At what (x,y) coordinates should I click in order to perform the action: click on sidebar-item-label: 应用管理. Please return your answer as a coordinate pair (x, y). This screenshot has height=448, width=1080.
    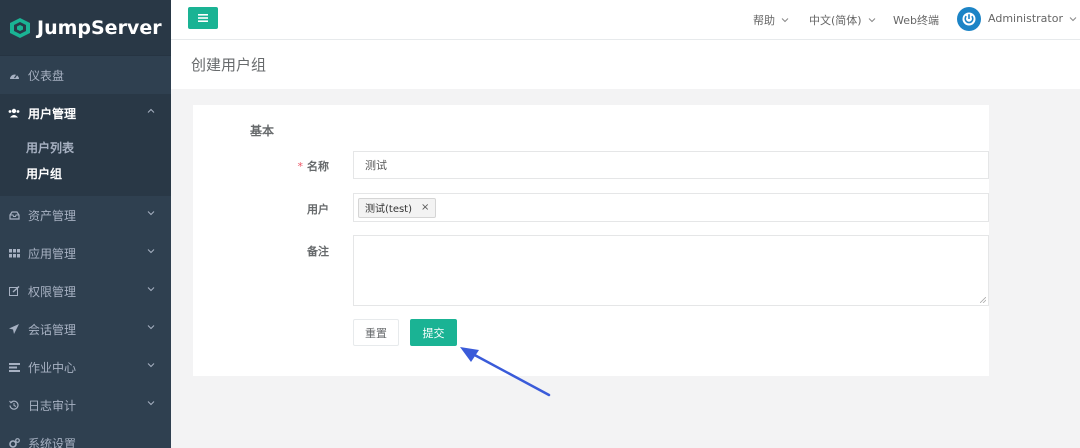
    Looking at the image, I should click on (52, 253).